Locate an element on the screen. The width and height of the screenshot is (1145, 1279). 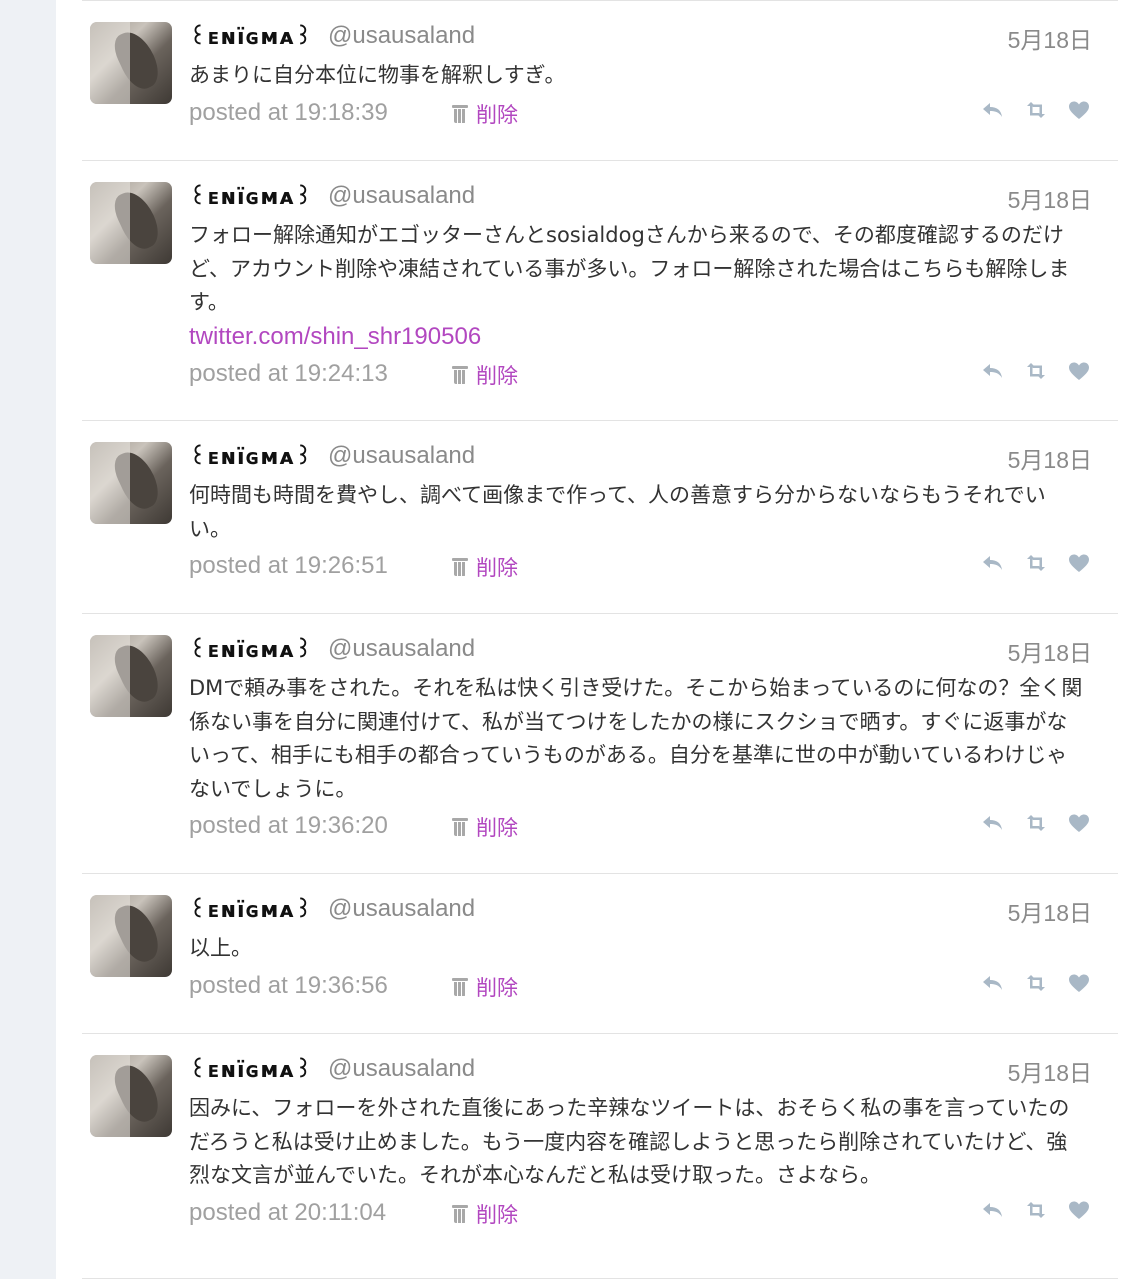
tweet-text: あまりに自分本位に物事を解釈しすぎ。 is located at coordinates (636, 76).